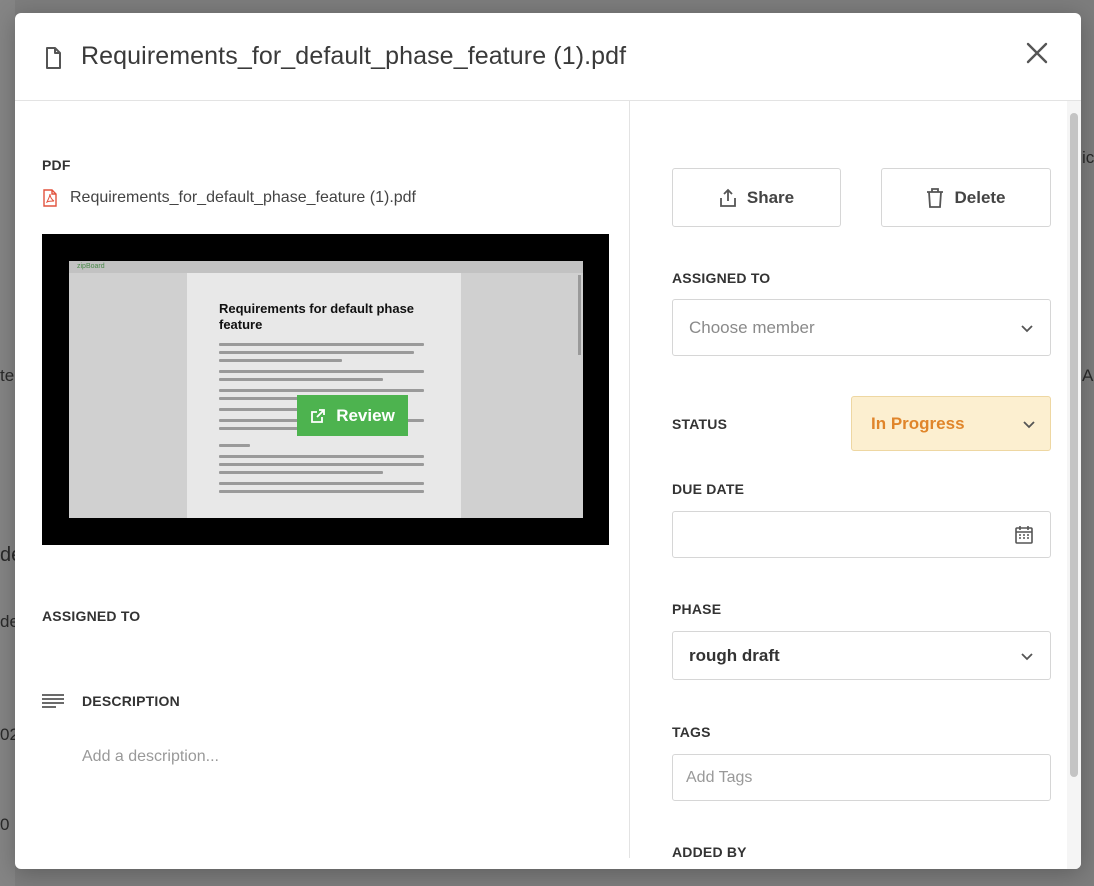 The height and width of the screenshot is (886, 1094). Describe the element at coordinates (691, 732) in the screenshot. I see `tags-label: TAGS` at that location.